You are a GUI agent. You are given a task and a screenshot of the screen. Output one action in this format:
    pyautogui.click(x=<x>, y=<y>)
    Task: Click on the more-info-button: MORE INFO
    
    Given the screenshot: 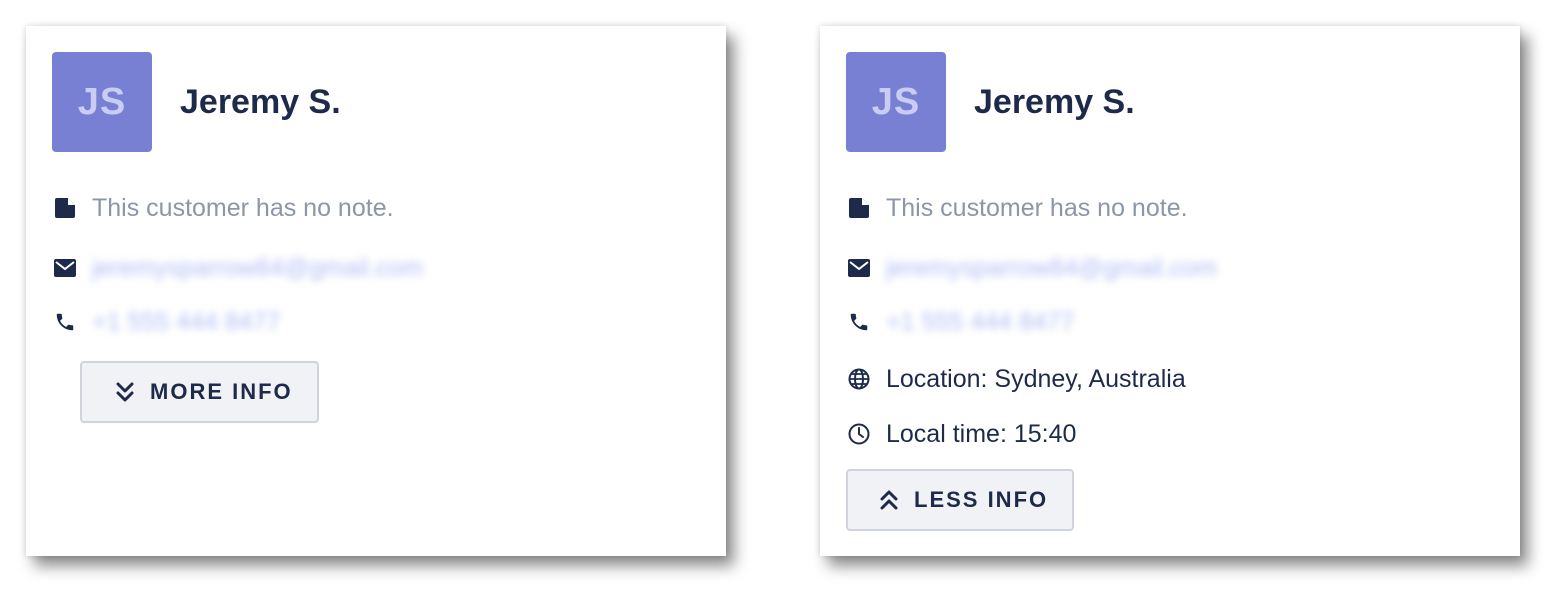 What is the action you would take?
    pyautogui.click(x=199, y=392)
    